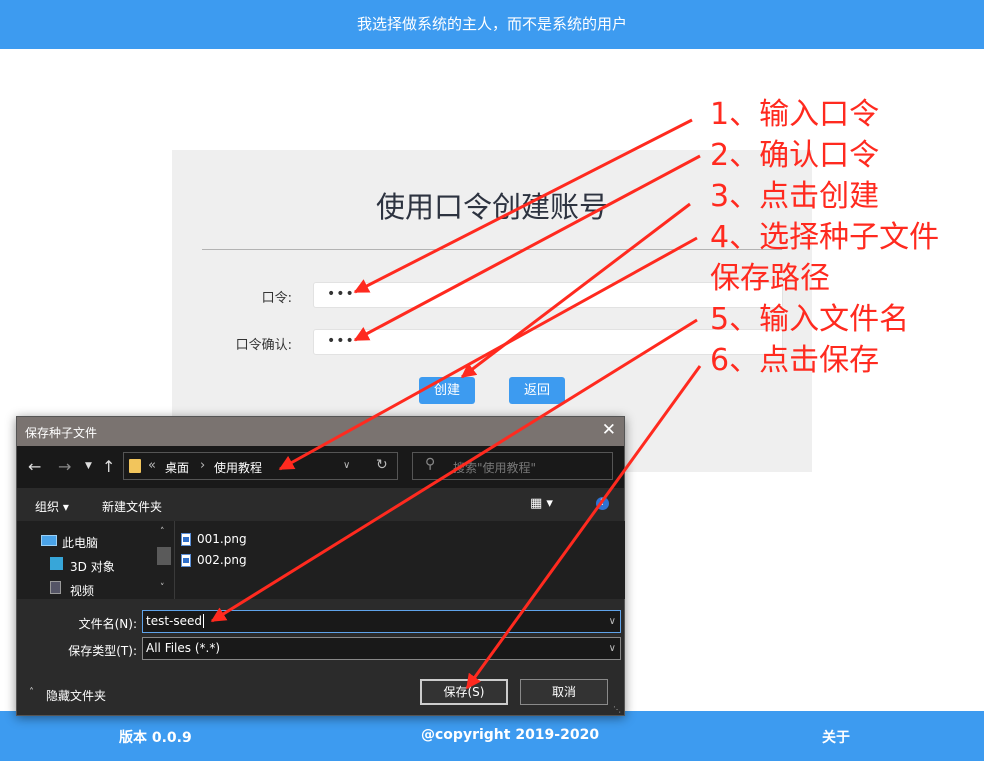 The image size is (984, 761). Describe the element at coordinates (56, 563) in the screenshot. I see `3d-objects-icon` at that location.